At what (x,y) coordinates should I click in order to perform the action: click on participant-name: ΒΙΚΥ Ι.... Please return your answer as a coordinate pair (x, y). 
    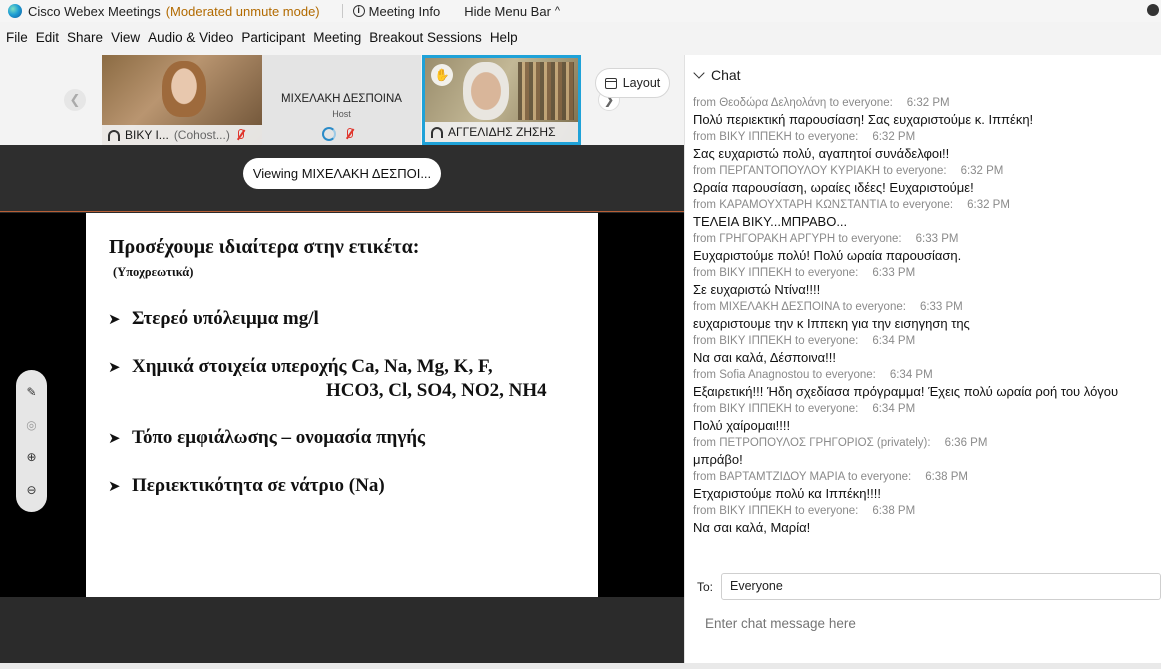
    Looking at the image, I should click on (147, 135).